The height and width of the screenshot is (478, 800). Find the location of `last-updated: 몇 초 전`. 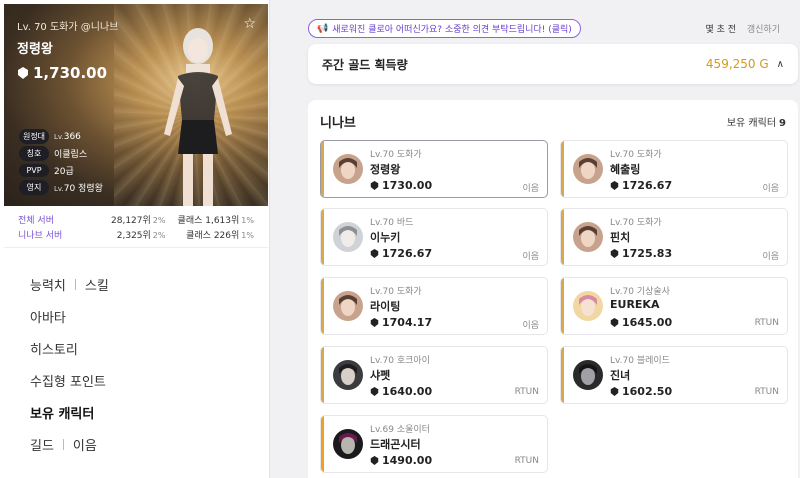

last-updated: 몇 초 전 is located at coordinates (720, 30).